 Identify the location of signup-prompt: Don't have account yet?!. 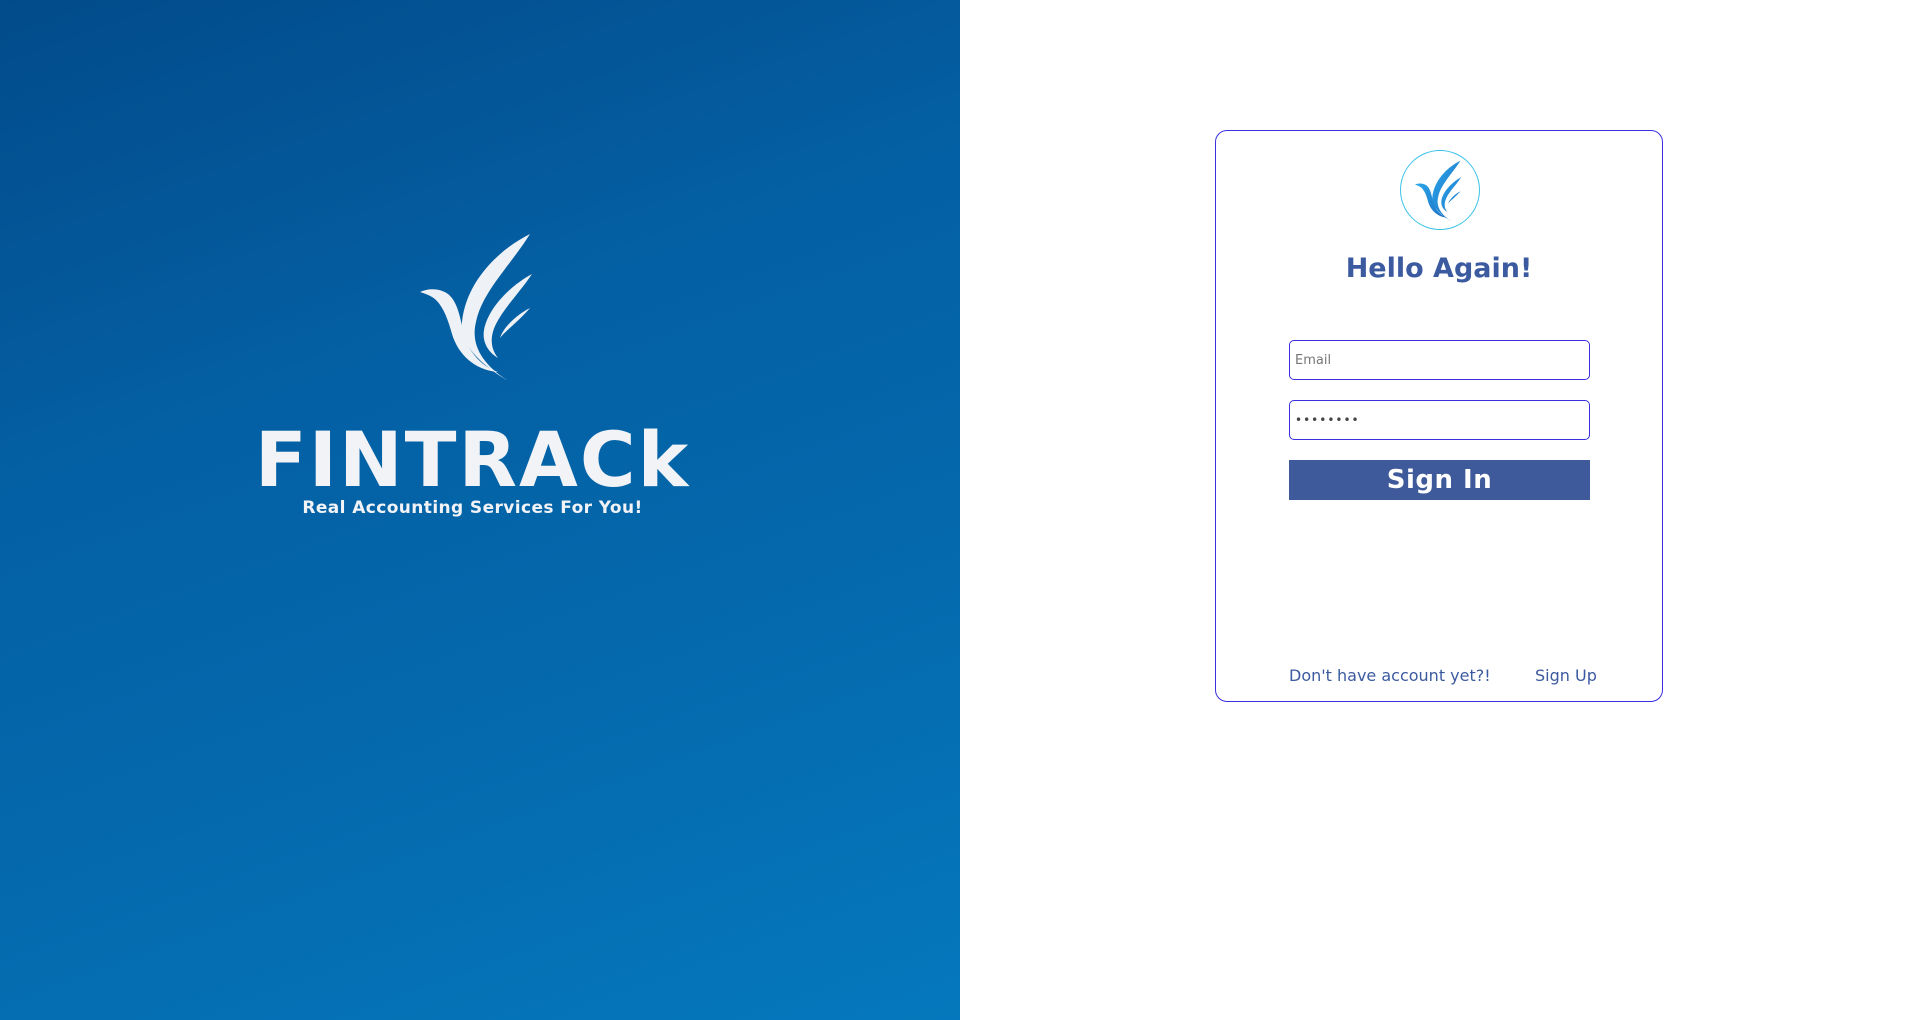
(1390, 675).